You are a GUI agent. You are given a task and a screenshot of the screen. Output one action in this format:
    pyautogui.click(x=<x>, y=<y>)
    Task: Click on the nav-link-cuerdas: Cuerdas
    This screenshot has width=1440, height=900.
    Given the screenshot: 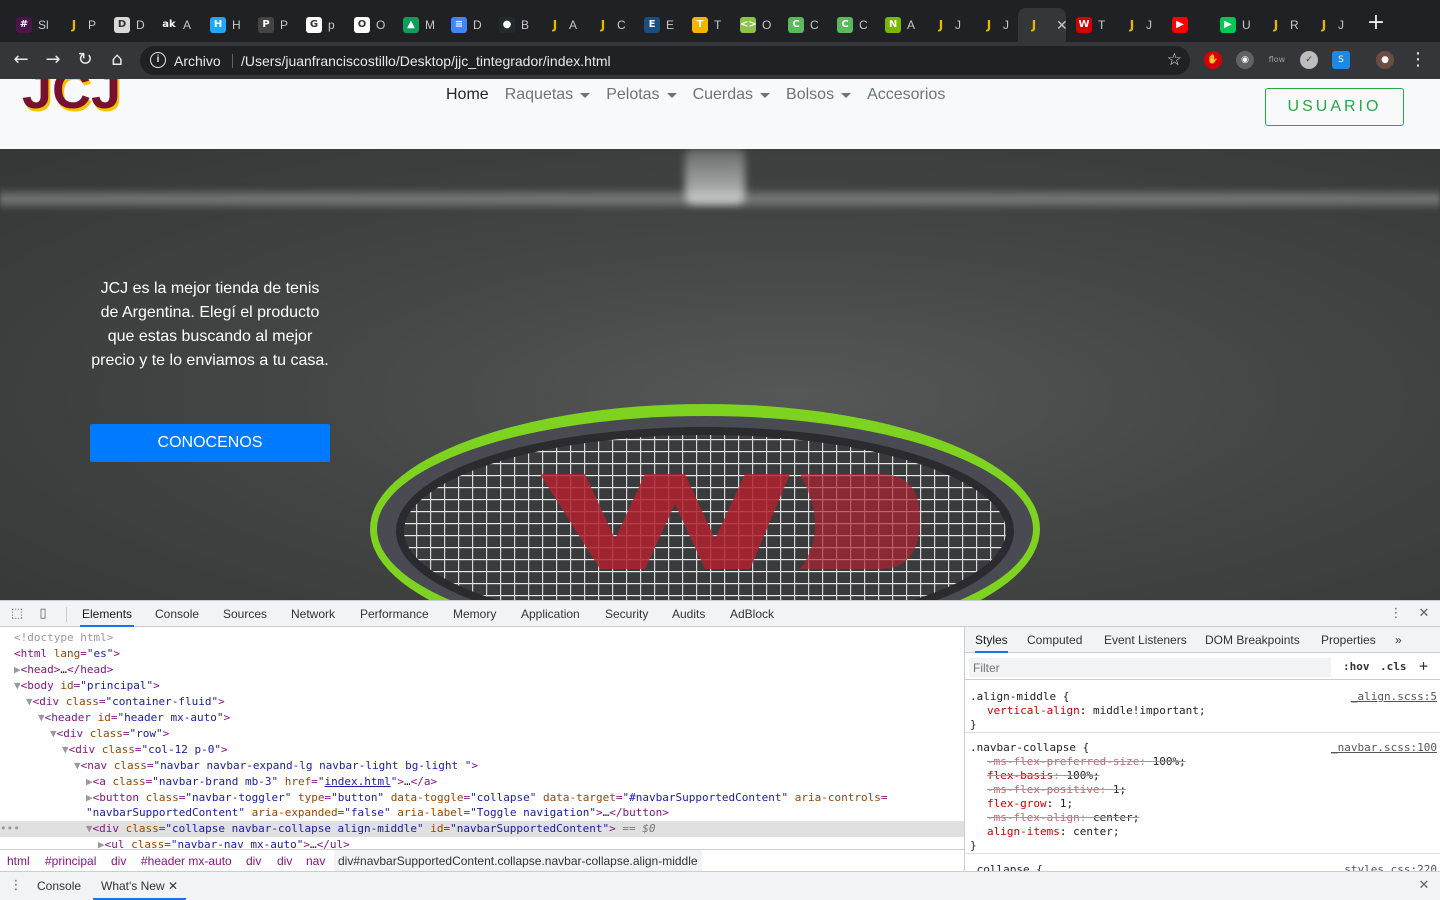 What is the action you would take?
    pyautogui.click(x=732, y=95)
    